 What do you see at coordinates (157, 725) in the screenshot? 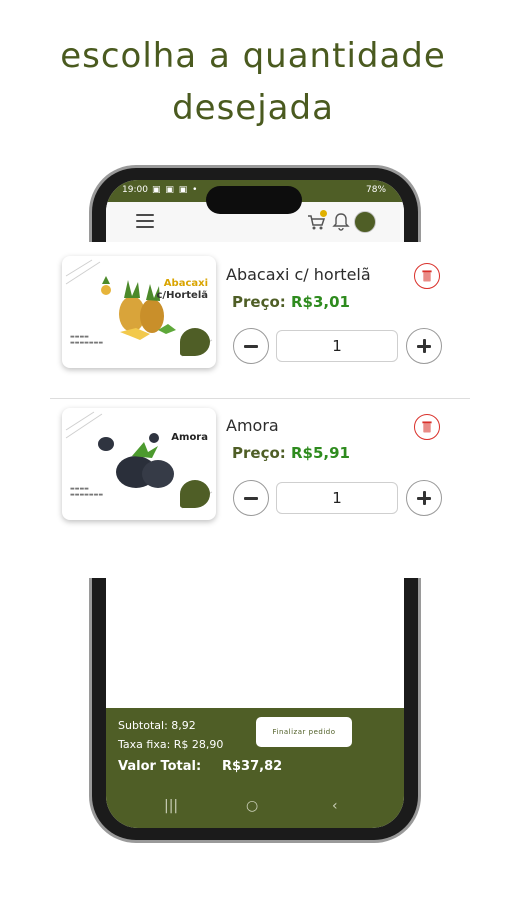
I see `subtotal: Subtotal: 8,92` at bounding box center [157, 725].